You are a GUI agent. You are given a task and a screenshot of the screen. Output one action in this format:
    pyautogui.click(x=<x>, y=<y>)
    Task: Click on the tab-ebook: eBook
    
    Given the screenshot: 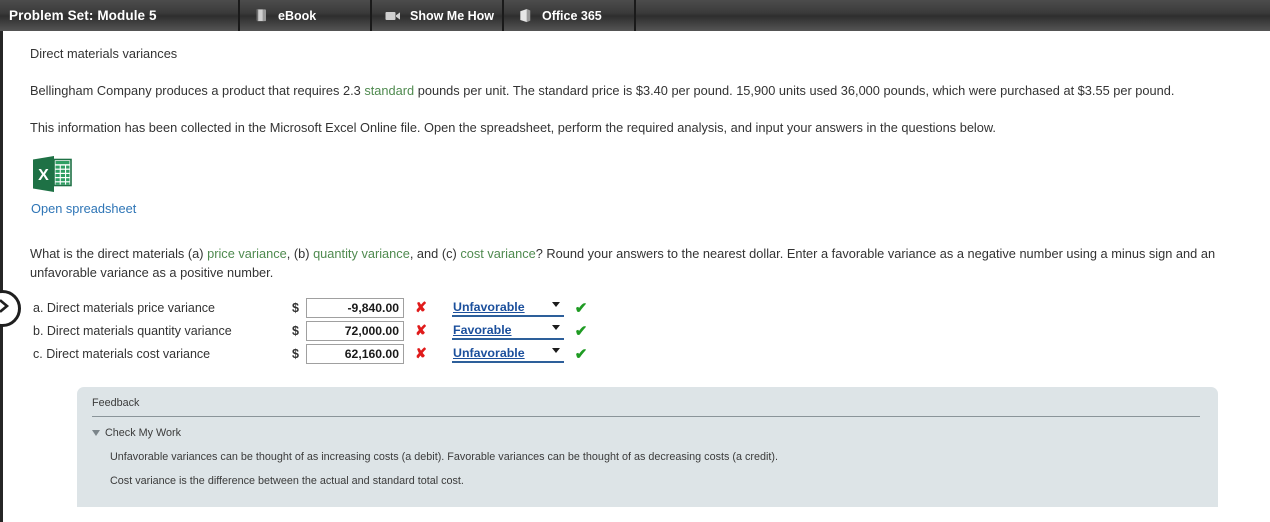 What is the action you would take?
    pyautogui.click(x=306, y=15)
    